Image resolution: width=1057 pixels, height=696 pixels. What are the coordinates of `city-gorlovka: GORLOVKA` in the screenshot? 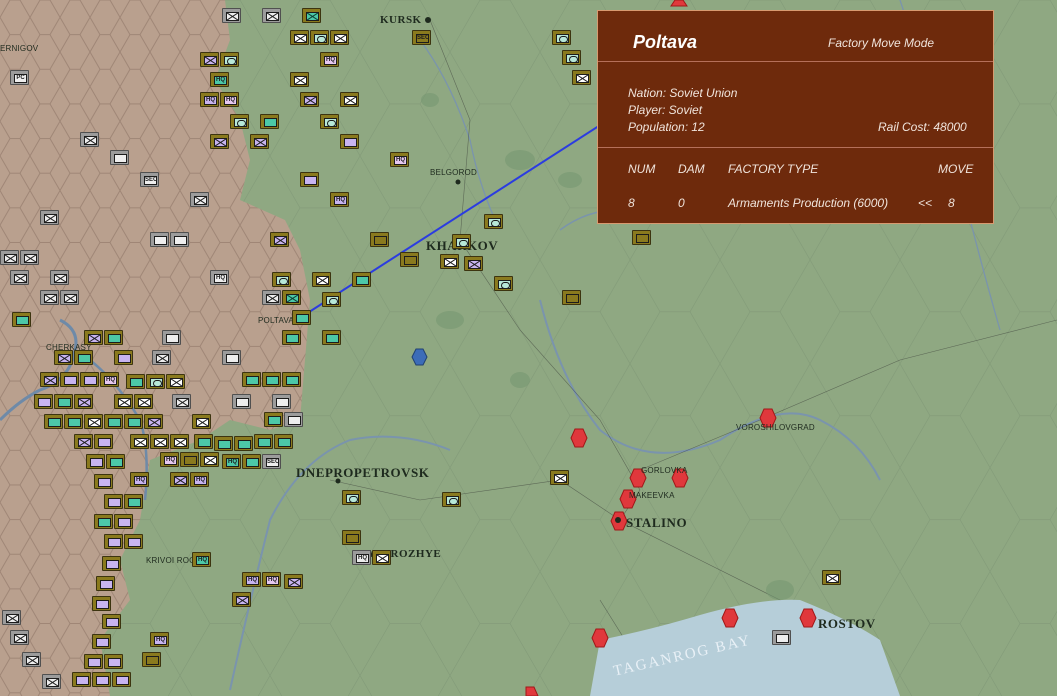 It's located at (664, 470).